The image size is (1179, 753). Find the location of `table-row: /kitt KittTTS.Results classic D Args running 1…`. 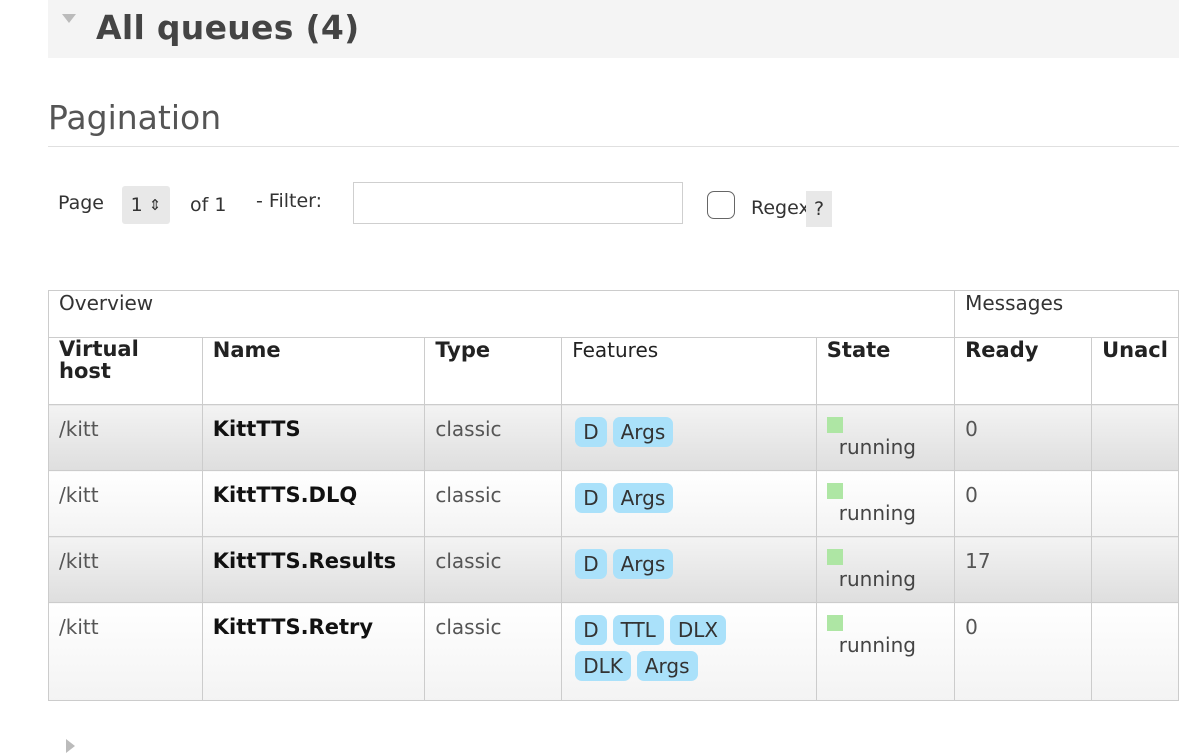

table-row: /kitt KittTTS.Results classic D Args running 1… is located at coordinates (613, 569).